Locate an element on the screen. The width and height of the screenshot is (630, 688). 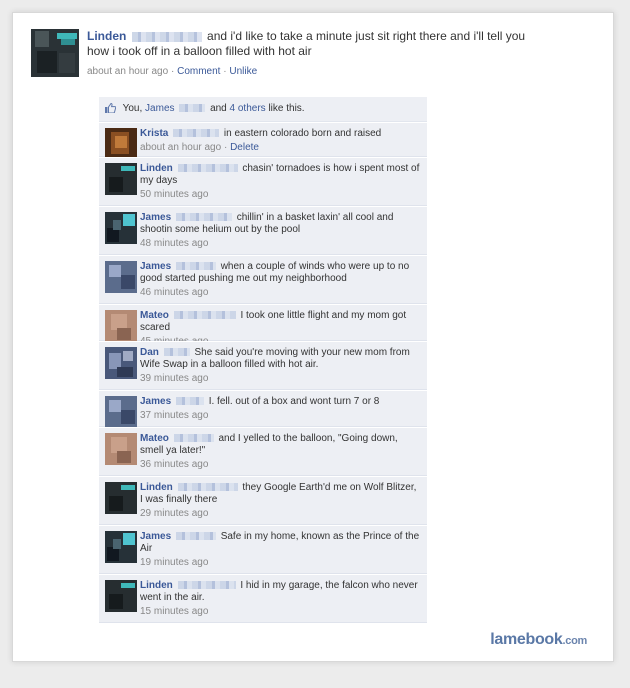
comment-timestamp: 37 minutes ago is located at coordinates (174, 415).